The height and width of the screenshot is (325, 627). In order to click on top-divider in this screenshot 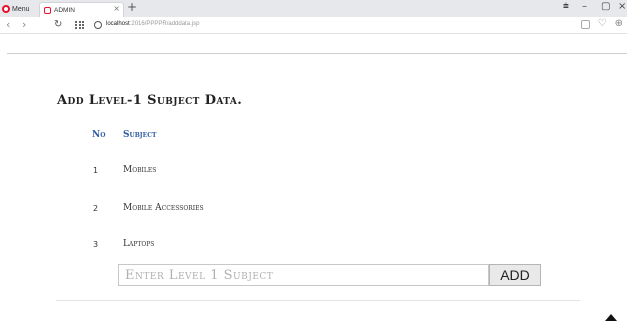, I will do `click(317, 53)`.